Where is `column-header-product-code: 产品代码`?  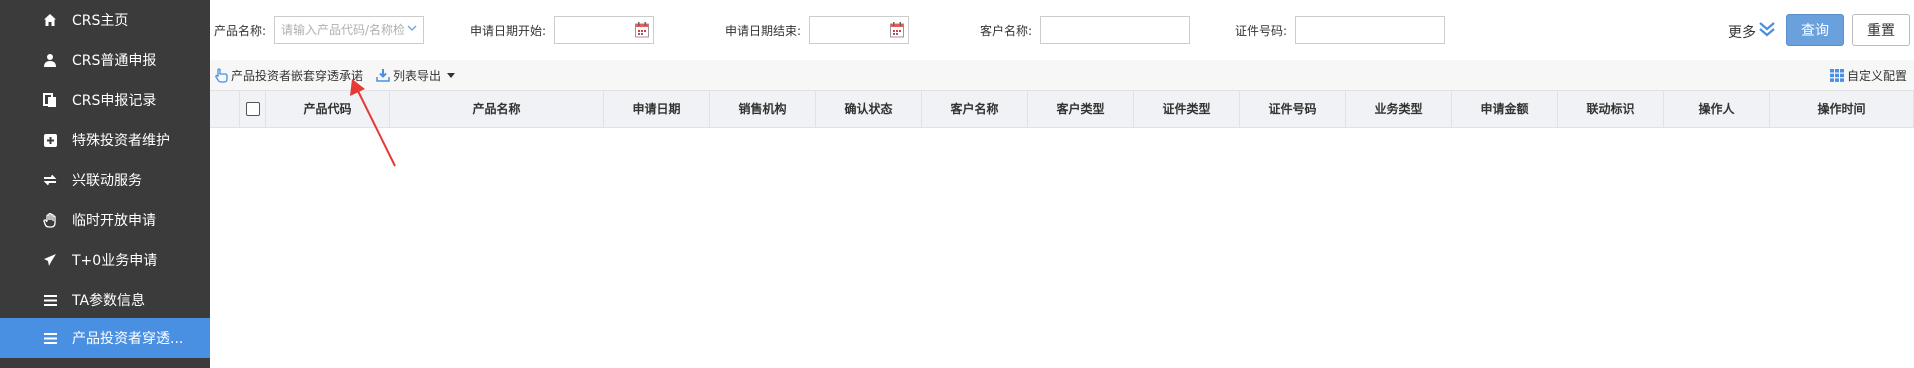
column-header-product-code: 产品代码 is located at coordinates (328, 109).